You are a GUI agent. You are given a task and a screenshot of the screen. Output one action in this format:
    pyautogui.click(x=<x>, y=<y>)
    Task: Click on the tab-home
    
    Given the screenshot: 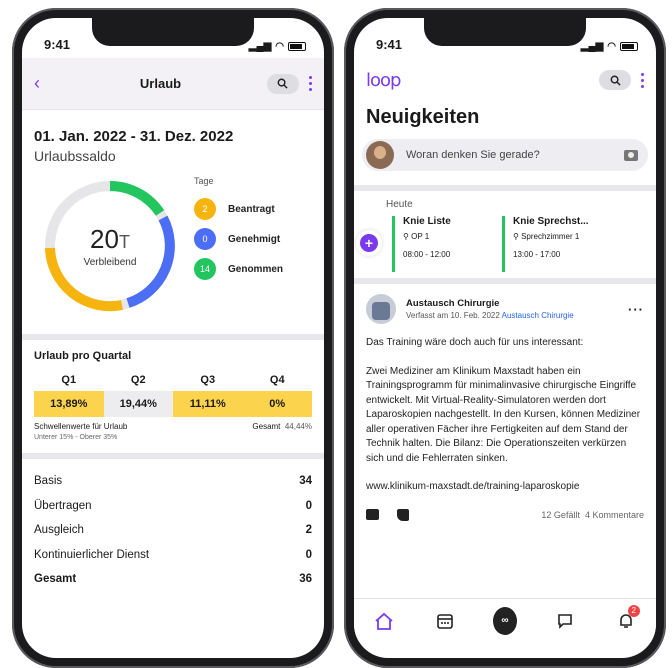 What is the action you would take?
    pyautogui.click(x=384, y=621)
    